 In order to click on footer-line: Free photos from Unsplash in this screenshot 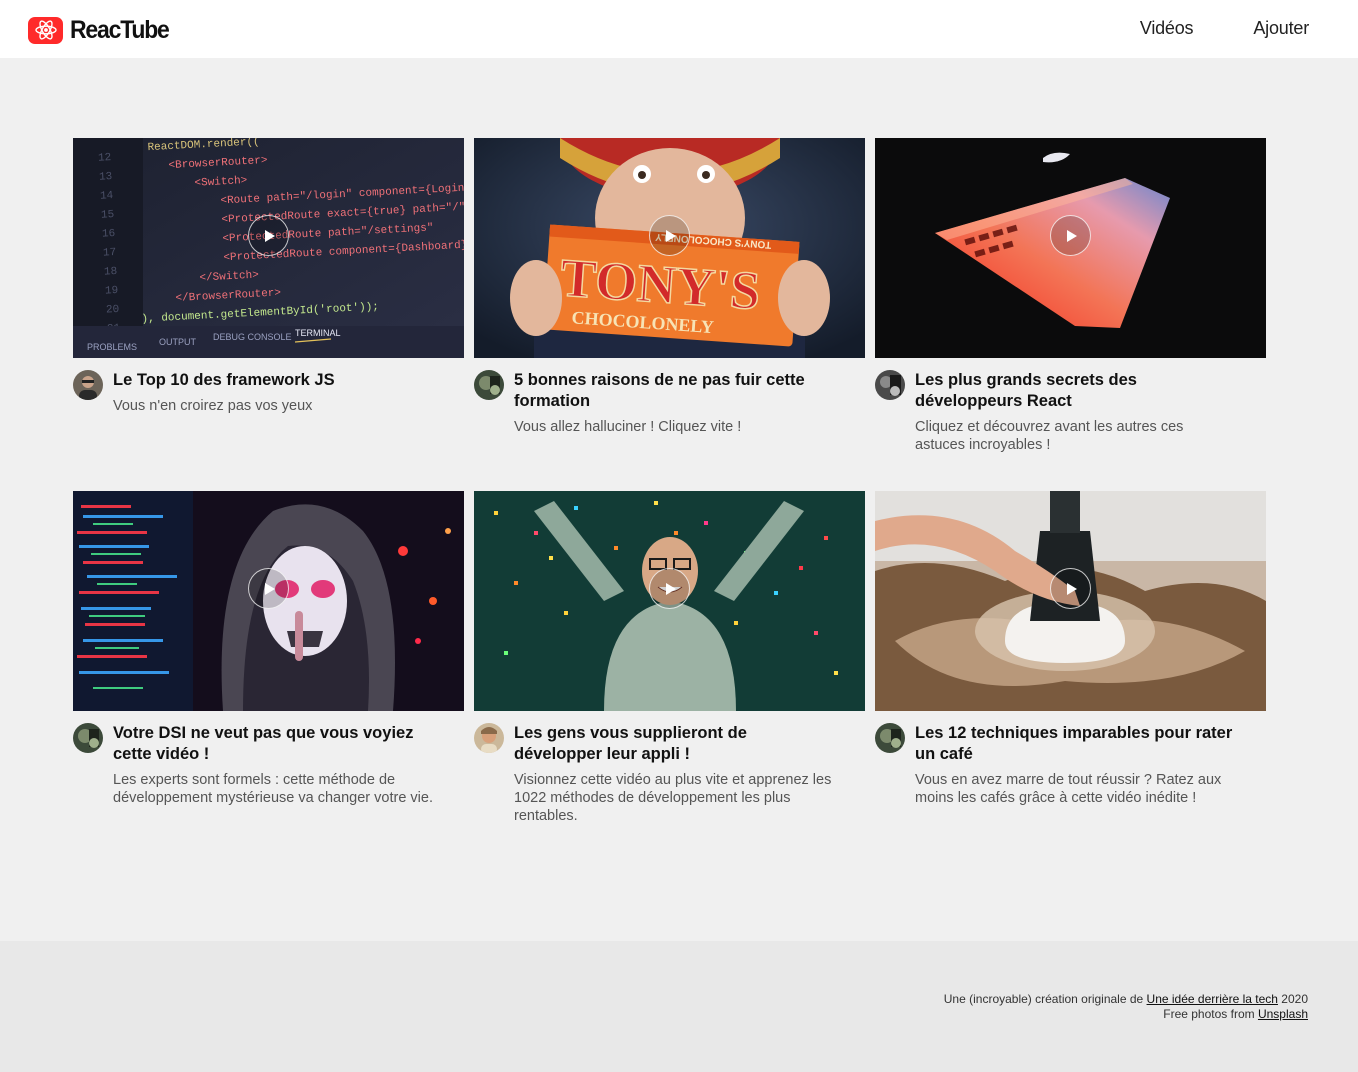, I will do `click(1126, 1014)`.